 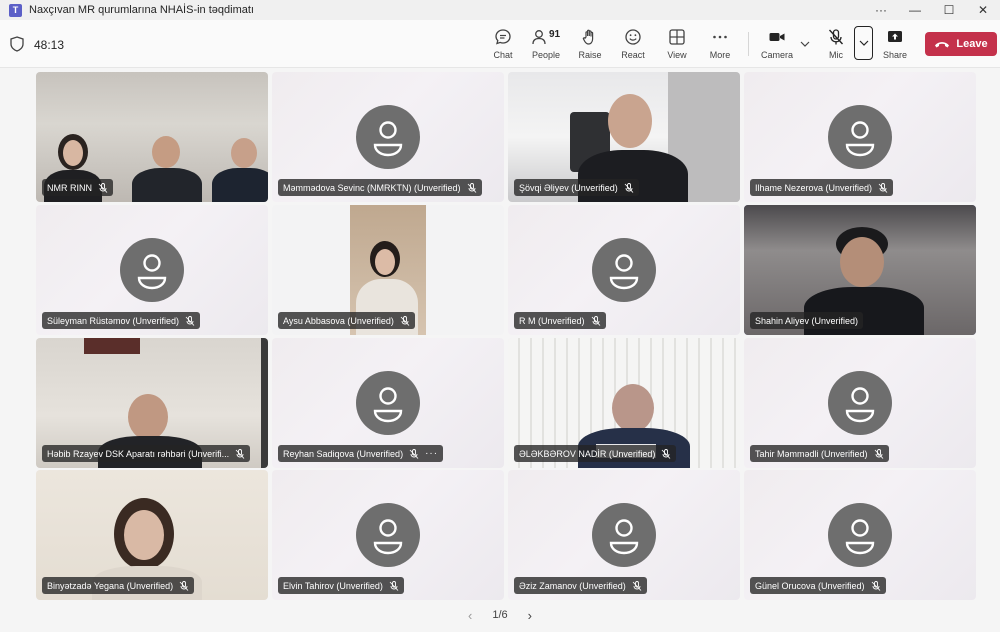 What do you see at coordinates (961, 44) in the screenshot?
I see `leave-button: Leave` at bounding box center [961, 44].